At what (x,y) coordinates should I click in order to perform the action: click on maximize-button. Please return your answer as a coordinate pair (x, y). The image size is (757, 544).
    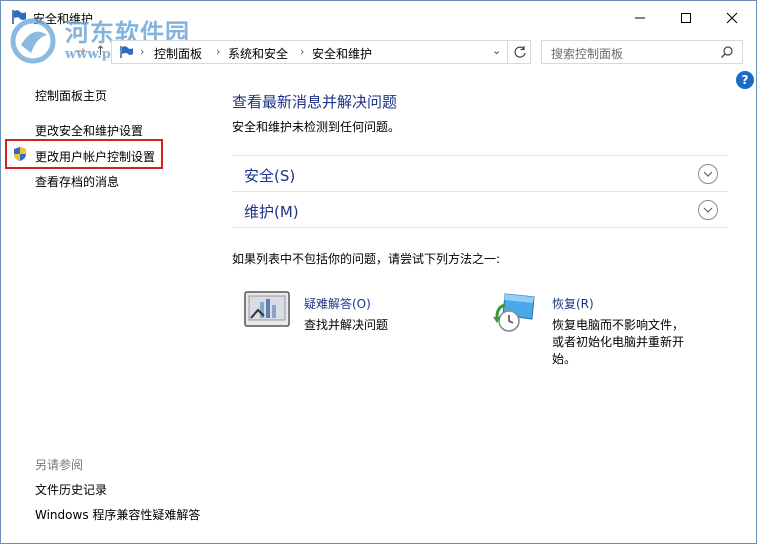
    Looking at the image, I should click on (686, 18).